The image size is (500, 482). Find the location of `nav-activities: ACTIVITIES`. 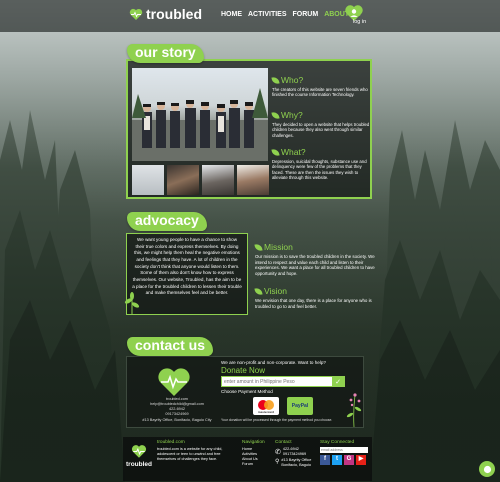

nav-activities: ACTIVITIES is located at coordinates (267, 14).